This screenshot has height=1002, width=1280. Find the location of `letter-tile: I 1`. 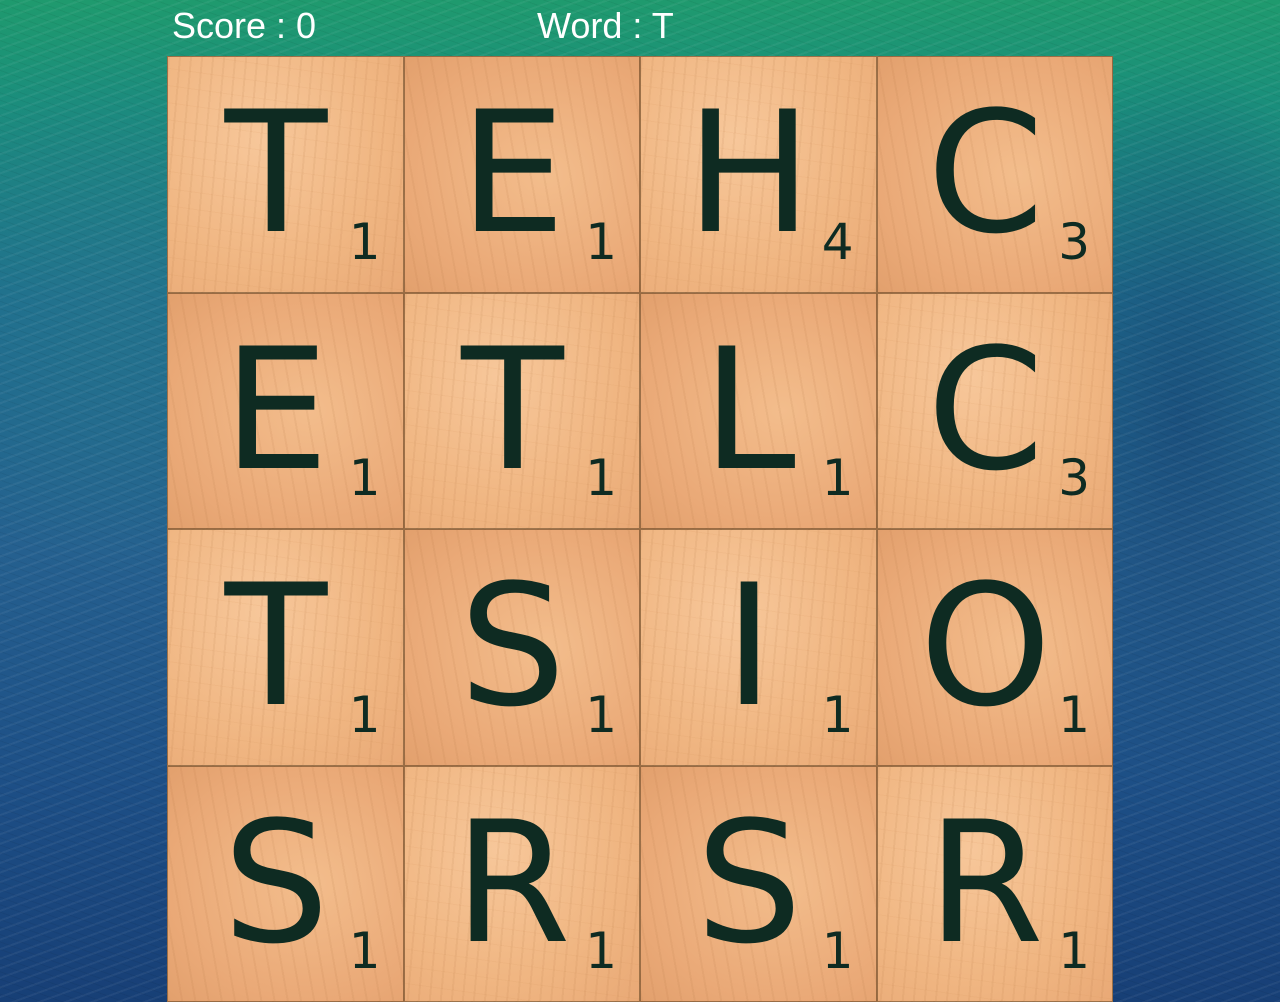

letter-tile: I 1 is located at coordinates (758, 647).